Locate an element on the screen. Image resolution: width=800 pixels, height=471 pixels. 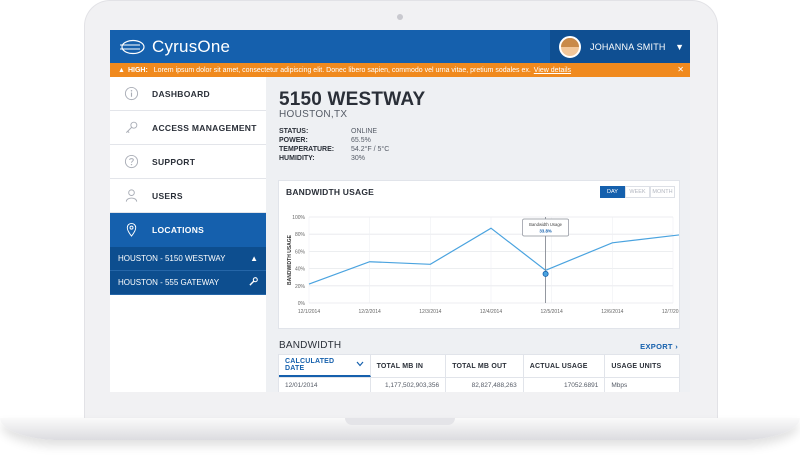
column-calculated-date: CALCULATED DATE is located at coordinates (325, 366).